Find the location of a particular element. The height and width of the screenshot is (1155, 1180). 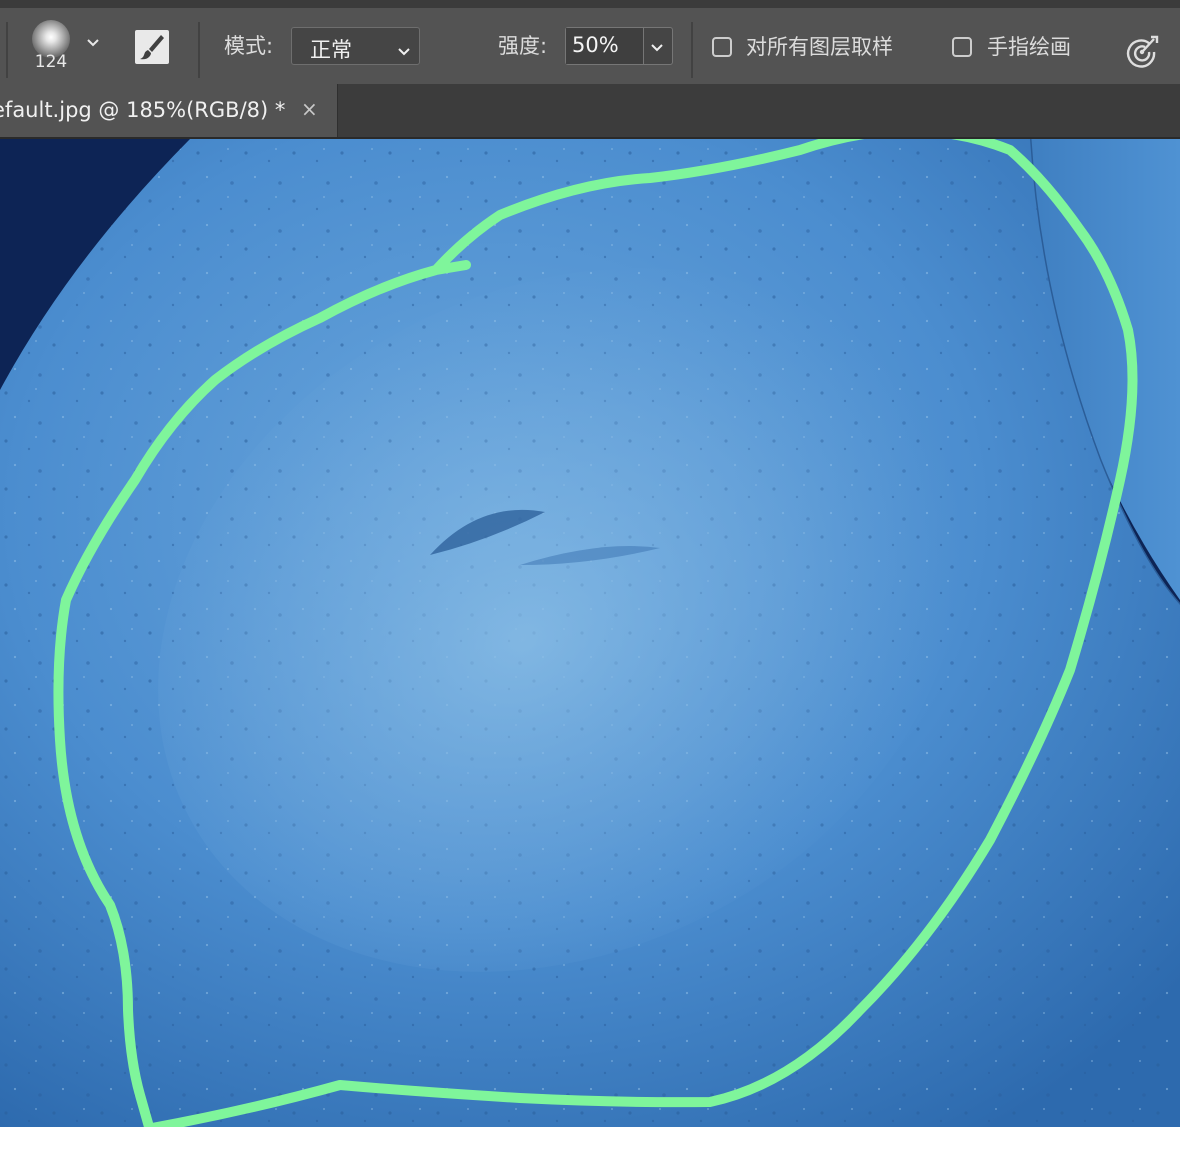

pressure-target-icon is located at coordinates (1142, 52).